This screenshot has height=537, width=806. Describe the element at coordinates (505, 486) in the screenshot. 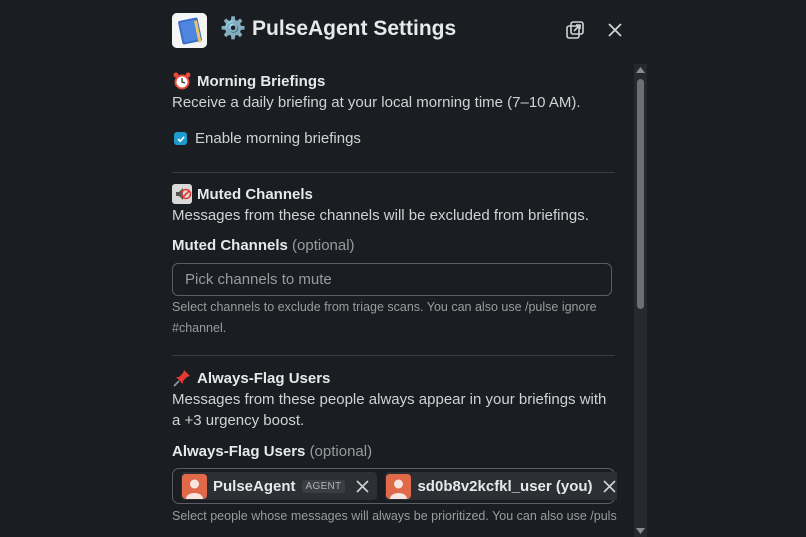

I see `user-chip-name: sd0b8v2kcfkl_user (you)` at that location.